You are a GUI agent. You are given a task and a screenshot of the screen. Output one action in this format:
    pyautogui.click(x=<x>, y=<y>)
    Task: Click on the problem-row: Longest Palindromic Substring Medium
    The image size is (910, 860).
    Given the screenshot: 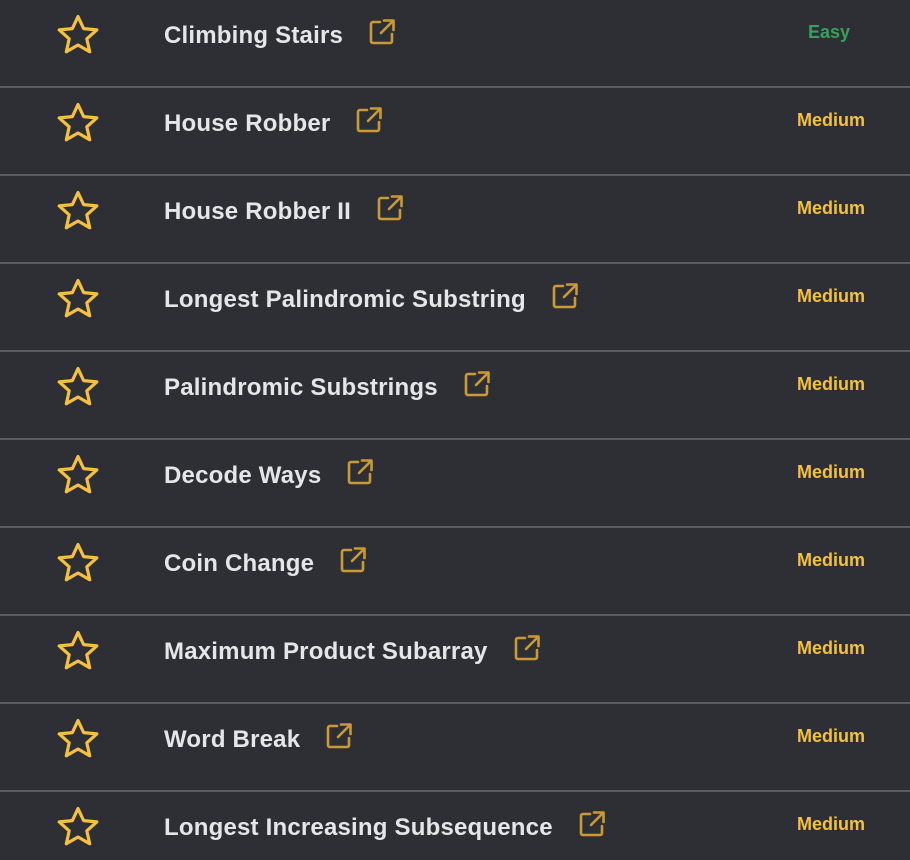 What is the action you would take?
    pyautogui.click(x=455, y=308)
    